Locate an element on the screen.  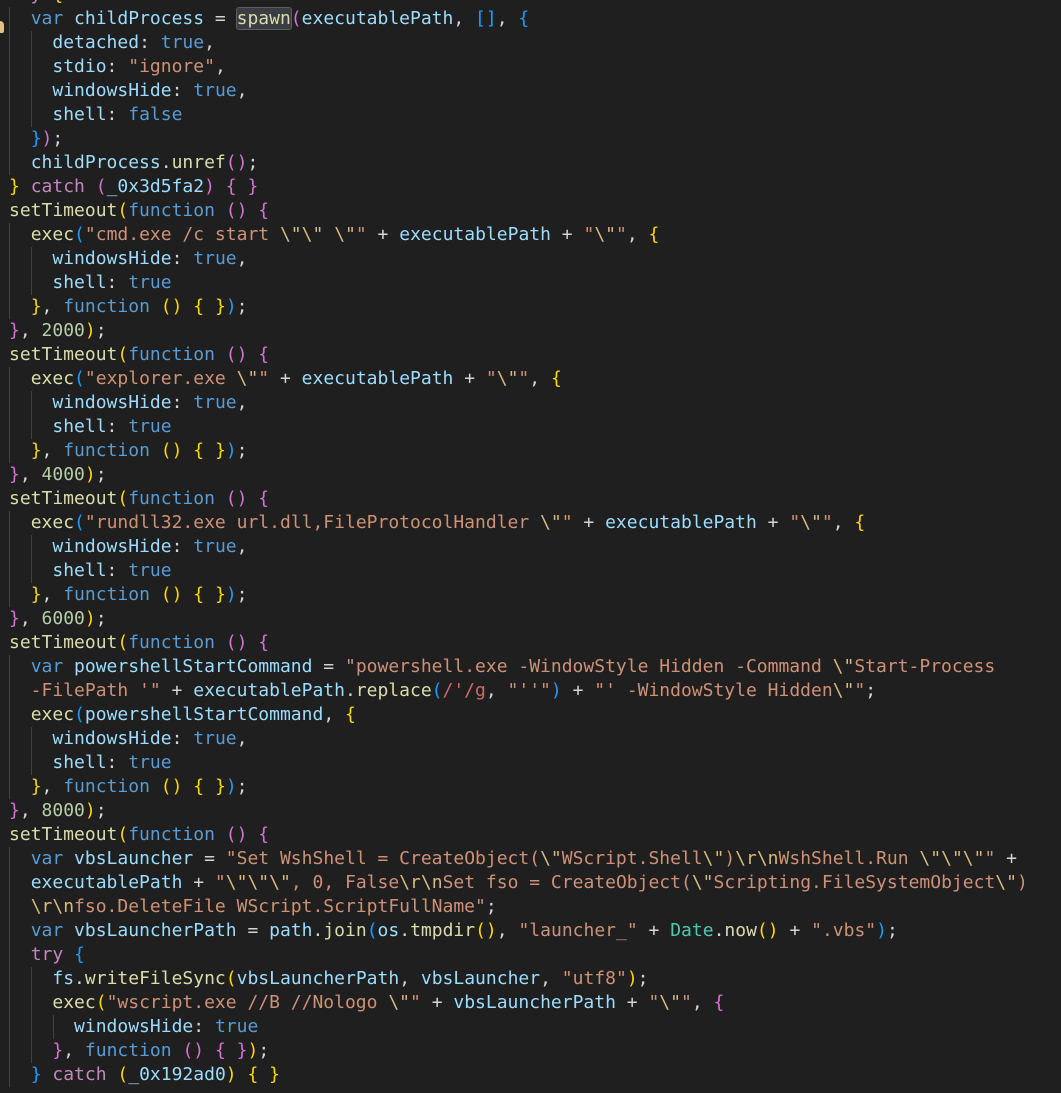
code-line: stdio: "ignore", is located at coordinates (518, 67).